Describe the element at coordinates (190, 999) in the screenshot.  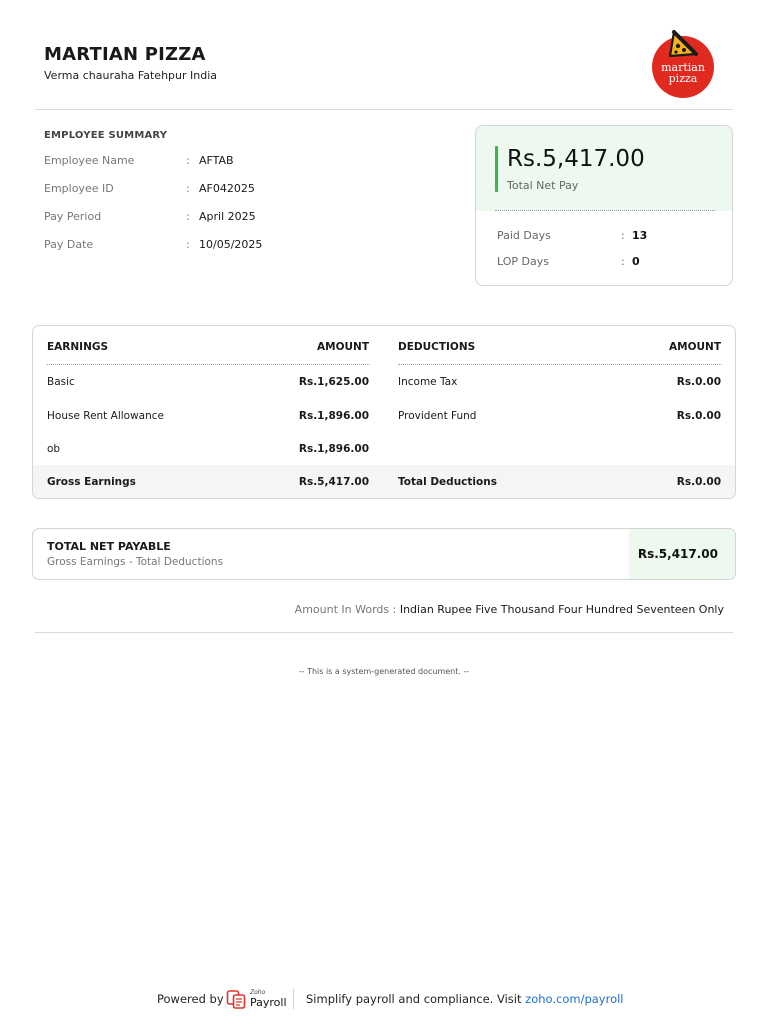
I see `powered-by-text: Powered by` at that location.